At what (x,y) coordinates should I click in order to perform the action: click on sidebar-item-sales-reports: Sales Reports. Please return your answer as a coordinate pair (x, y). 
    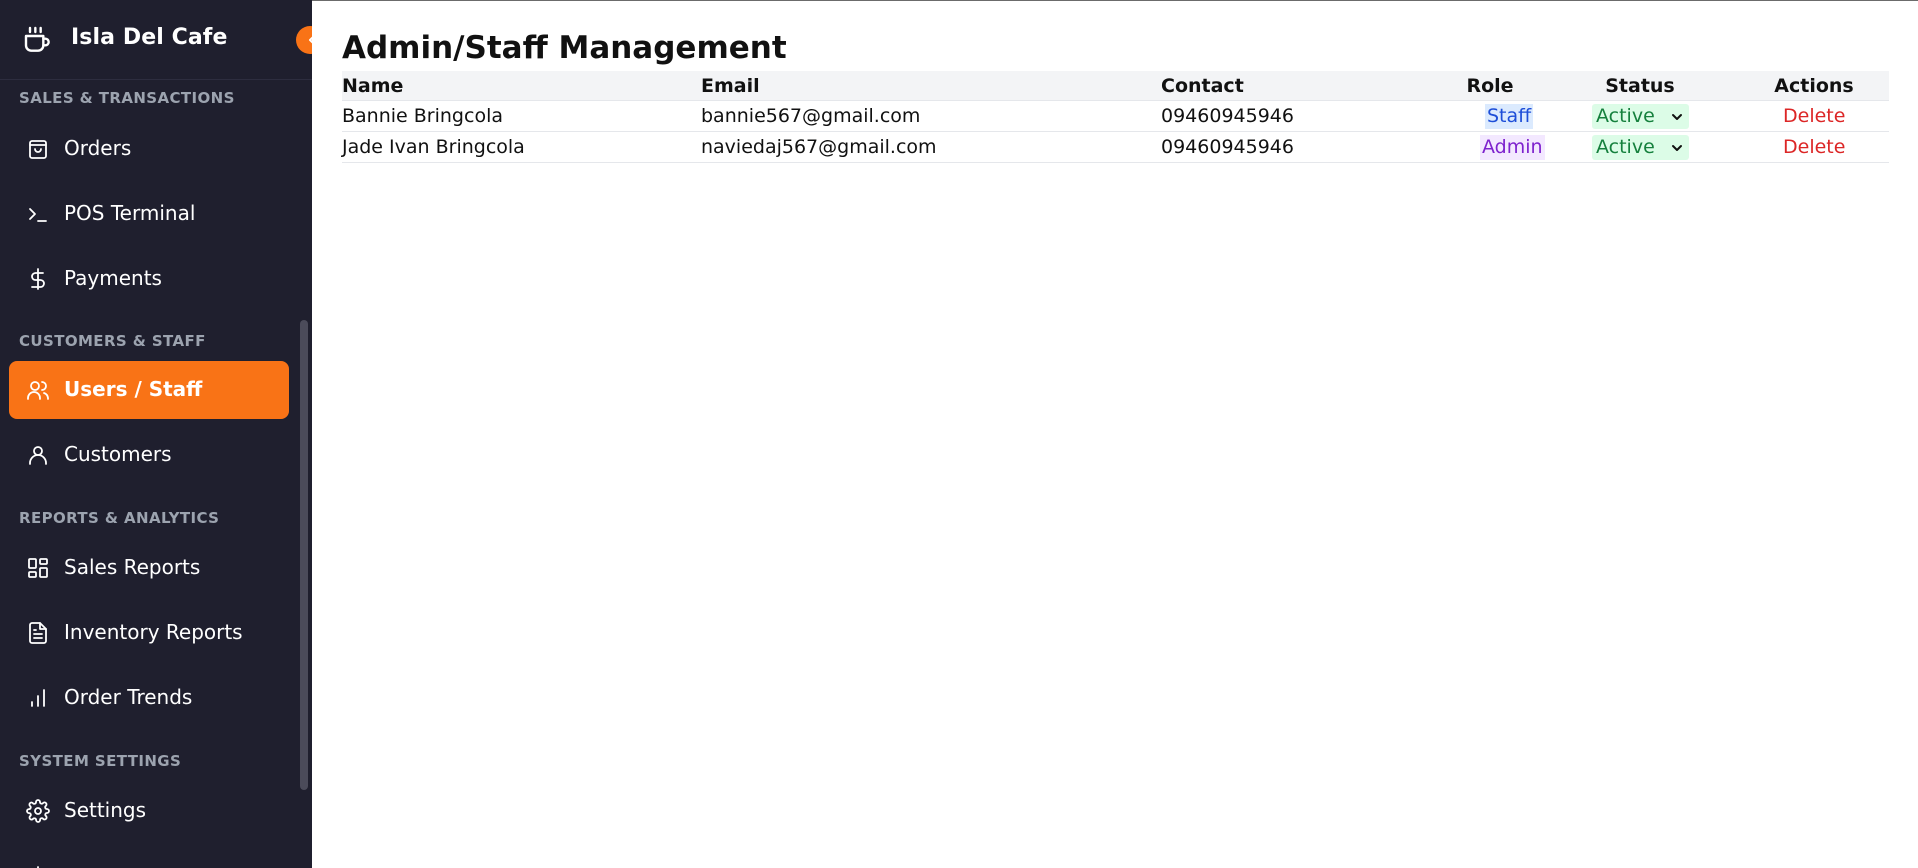
    Looking at the image, I should click on (149, 568).